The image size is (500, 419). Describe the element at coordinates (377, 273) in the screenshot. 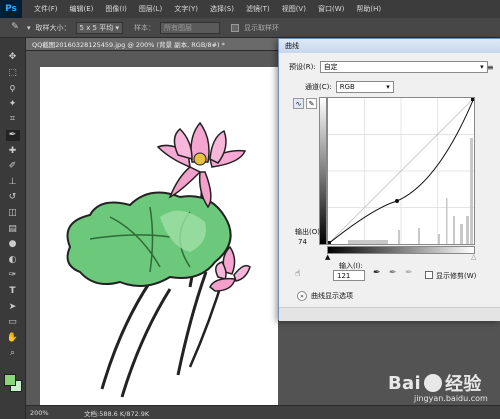

I see `black-eyedropper-icon: ✒` at that location.